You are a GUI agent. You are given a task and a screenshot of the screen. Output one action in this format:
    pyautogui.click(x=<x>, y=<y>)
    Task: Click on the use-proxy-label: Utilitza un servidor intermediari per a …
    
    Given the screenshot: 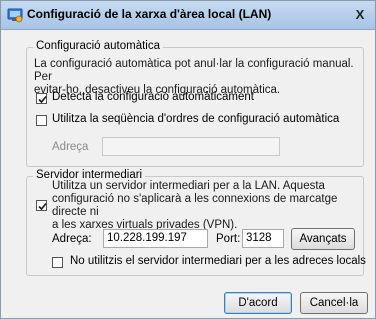 What is the action you would take?
    pyautogui.click(x=205, y=206)
    